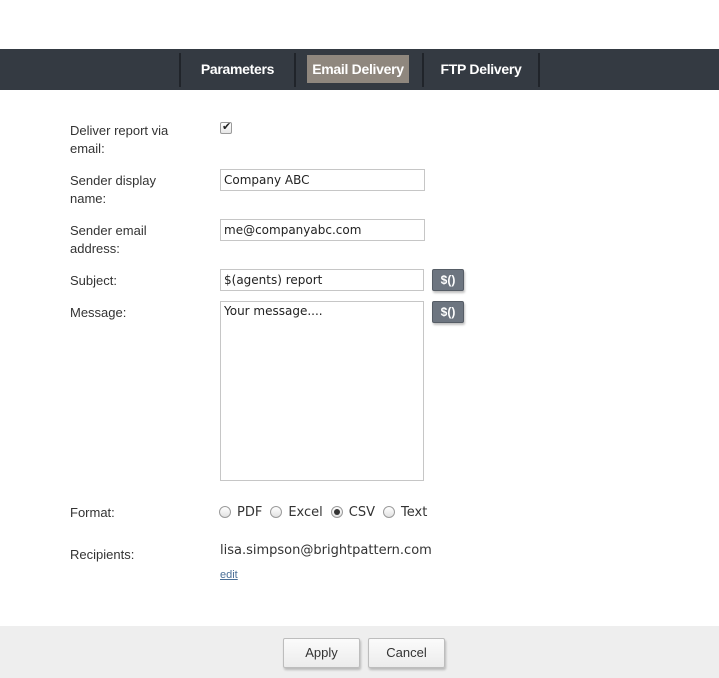  I want to click on cancel-button: Cancel, so click(406, 653).